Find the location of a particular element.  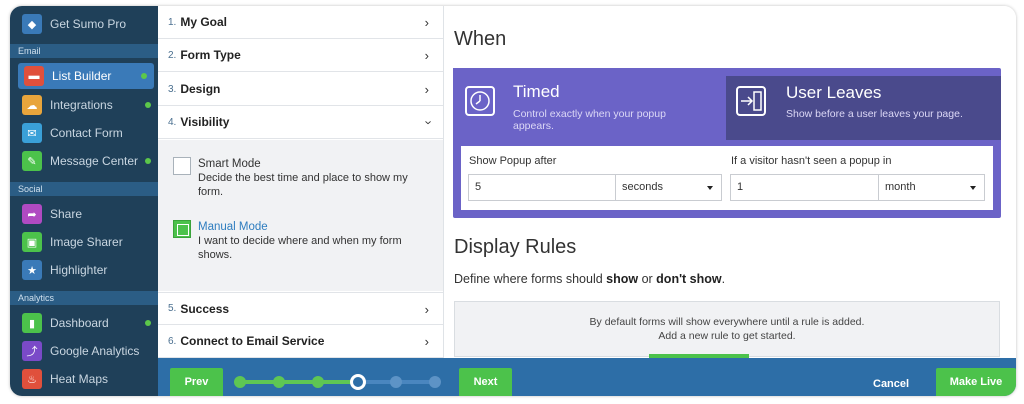

step-design: 3. Design › is located at coordinates (300, 89).